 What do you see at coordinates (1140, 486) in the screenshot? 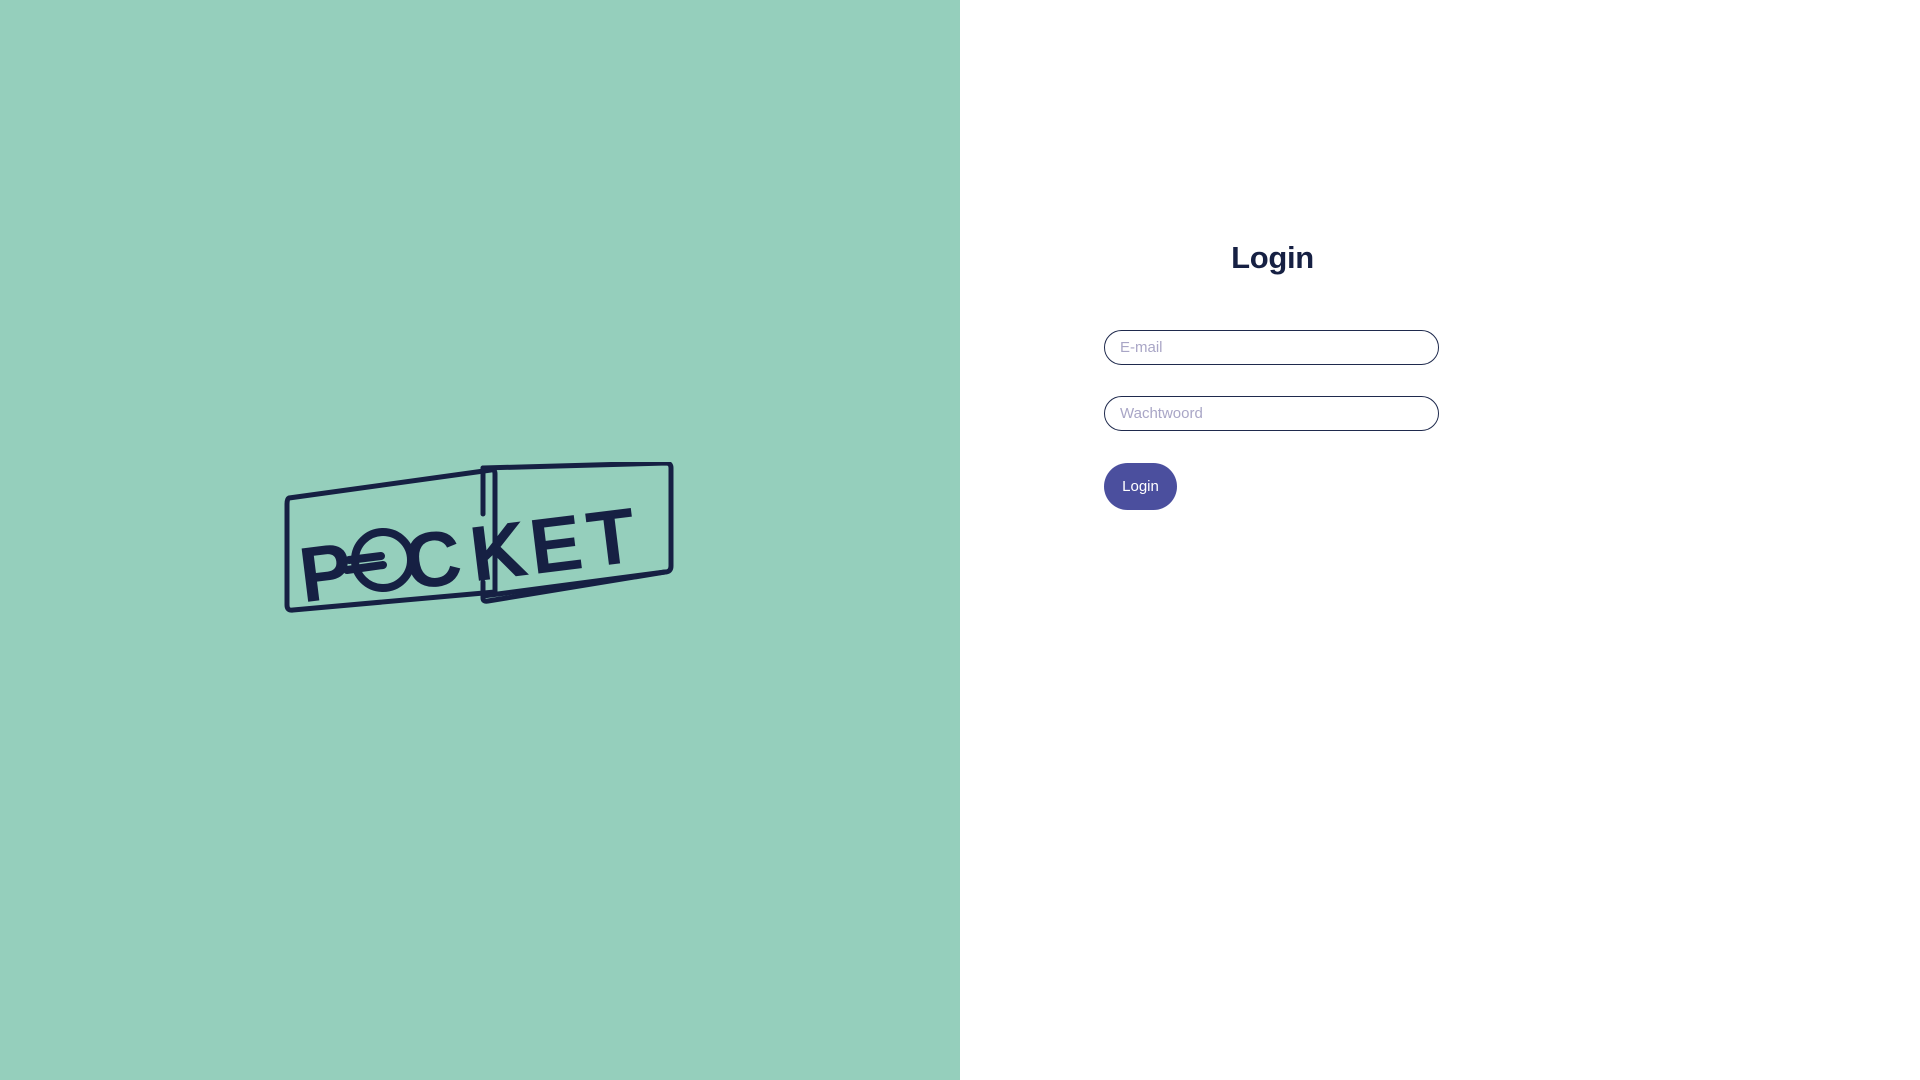
I see `login-button: Login` at bounding box center [1140, 486].